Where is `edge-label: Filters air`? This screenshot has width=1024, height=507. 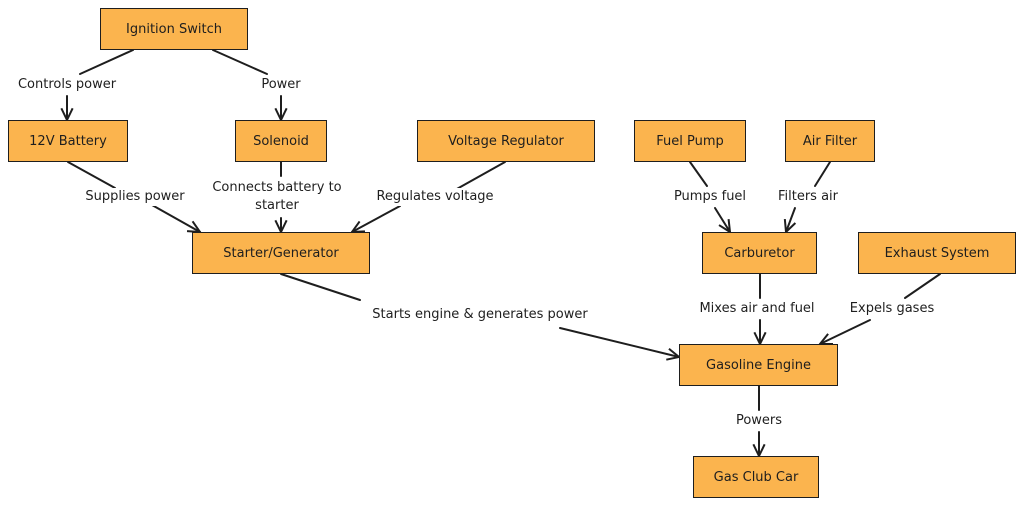 edge-label: Filters air is located at coordinates (808, 197).